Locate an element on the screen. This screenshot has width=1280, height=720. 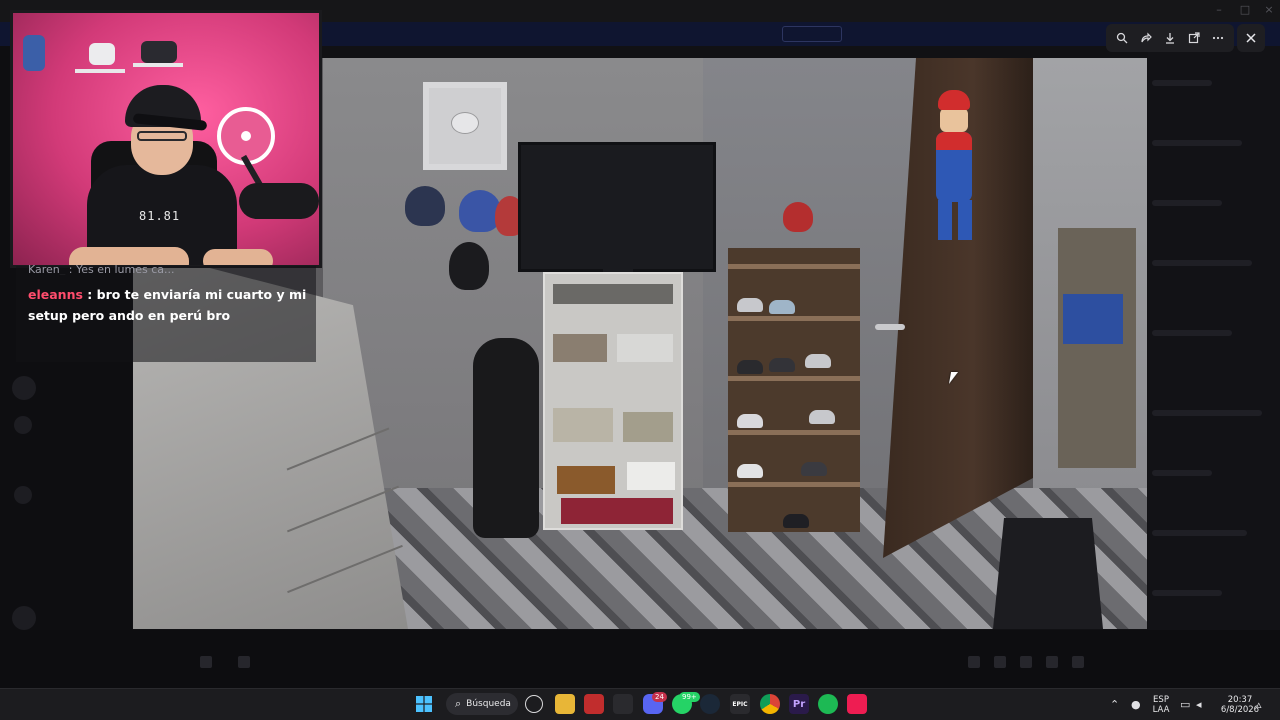
network-icon: ▭ is located at coordinates (1185, 704).